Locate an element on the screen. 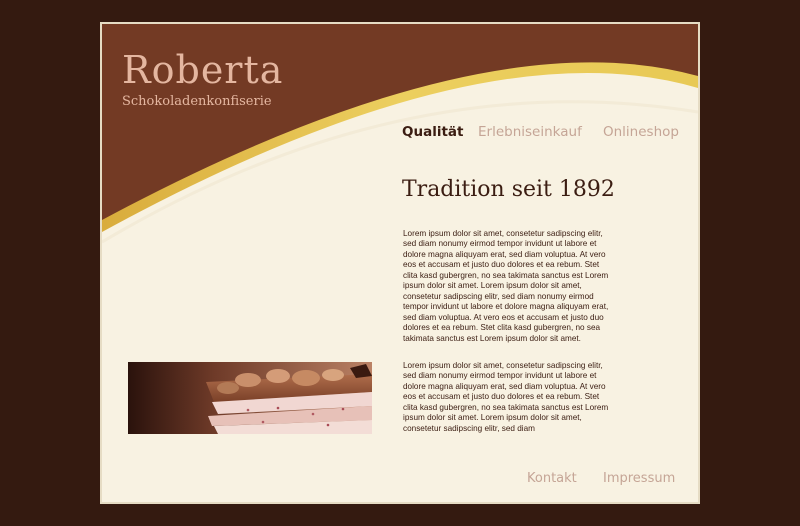 The height and width of the screenshot is (526, 800). page-title: Tradition seit 1892 is located at coordinates (508, 189).